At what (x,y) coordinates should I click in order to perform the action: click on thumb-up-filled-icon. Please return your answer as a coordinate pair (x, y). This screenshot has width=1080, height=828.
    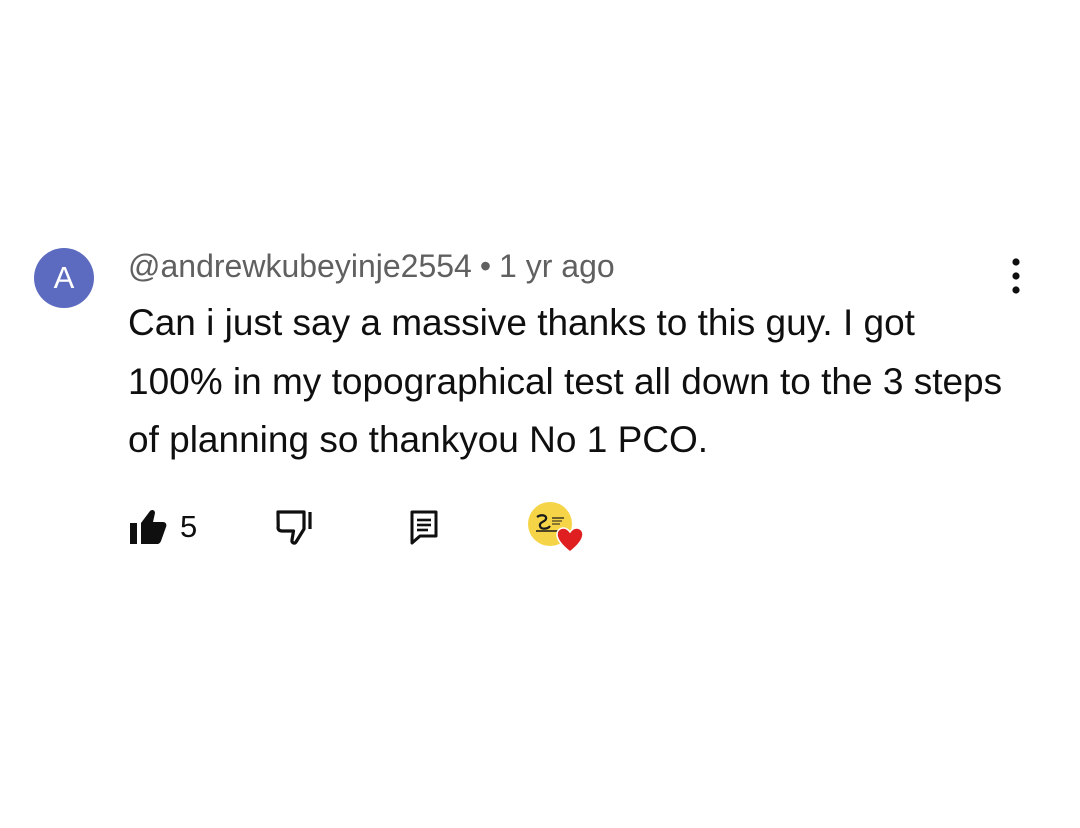
    Looking at the image, I should click on (148, 526).